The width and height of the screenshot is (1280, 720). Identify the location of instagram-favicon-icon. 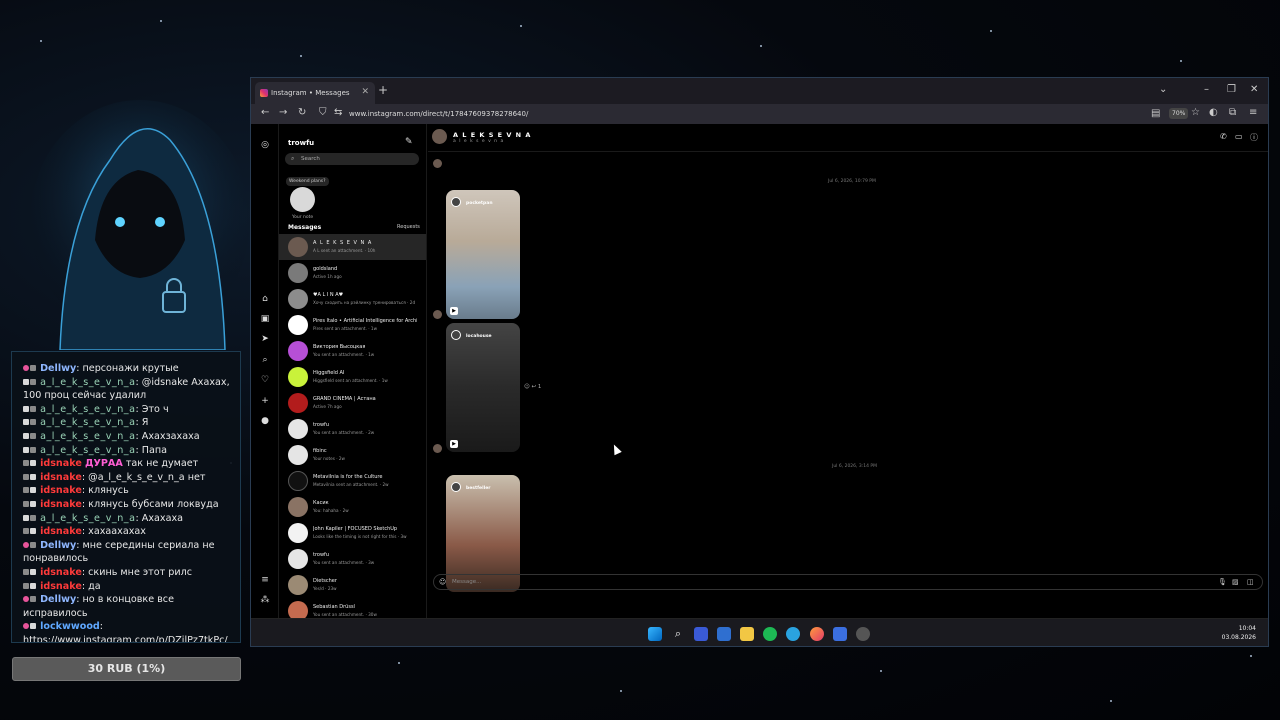
(264, 93).